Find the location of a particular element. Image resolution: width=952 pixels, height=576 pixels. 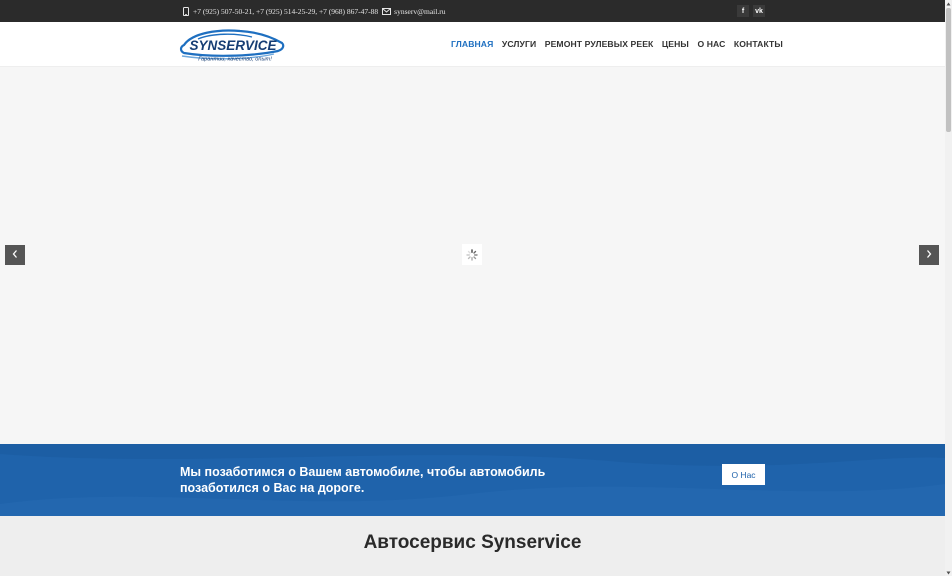

section-title: Автосервис Synservice is located at coordinates (472, 542).